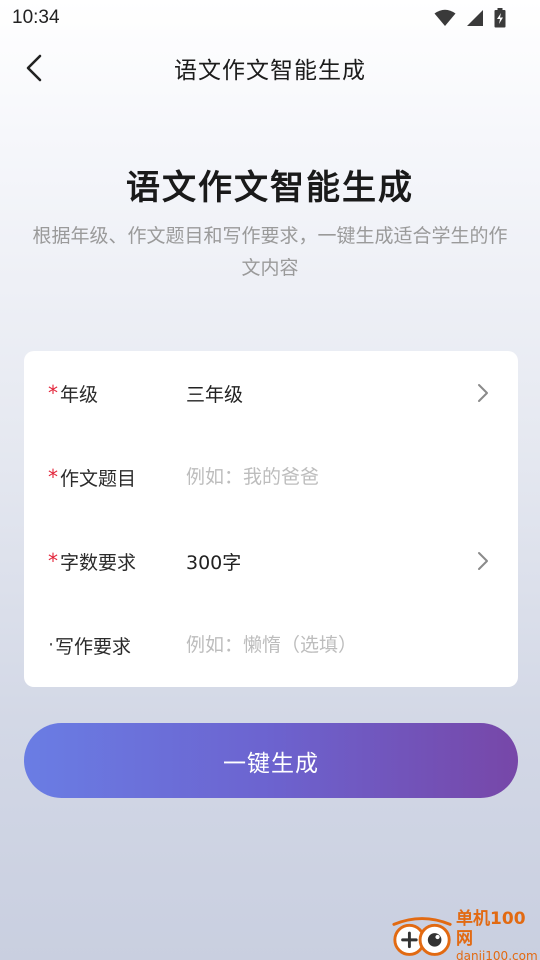 This screenshot has width=540, height=960. What do you see at coordinates (98, 478) in the screenshot?
I see `title-label-text: 作文题目` at bounding box center [98, 478].